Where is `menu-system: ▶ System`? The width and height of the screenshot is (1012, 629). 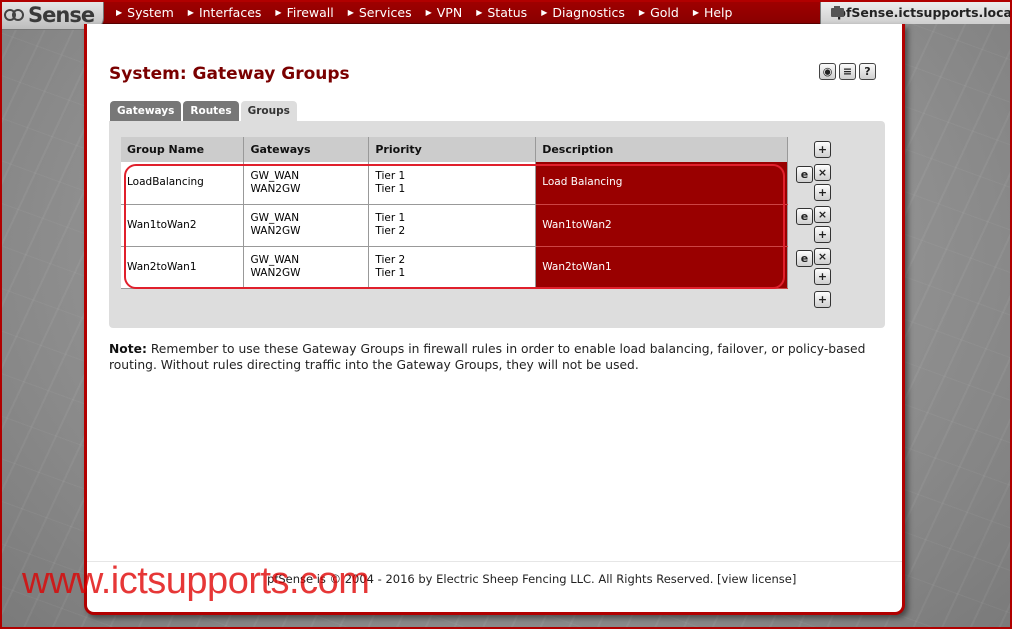
menu-system: ▶ System is located at coordinates (145, 12).